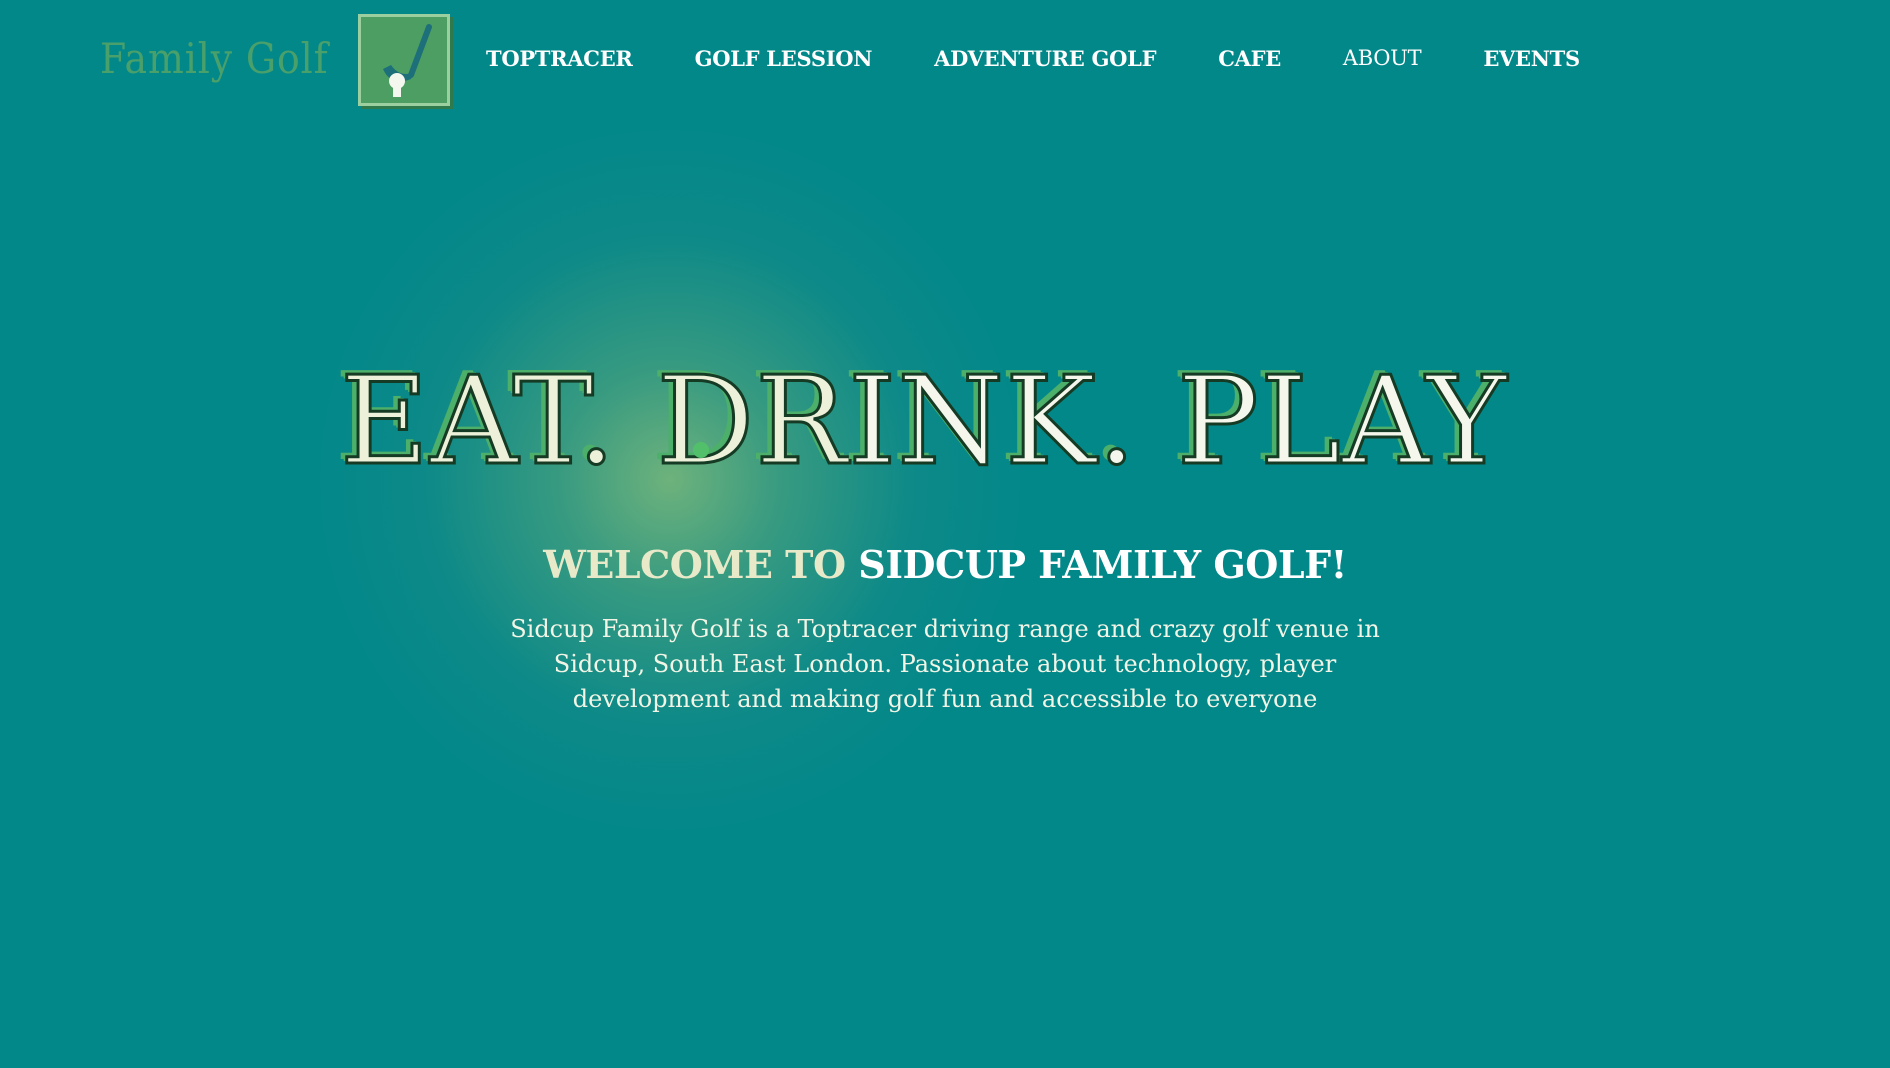  I want to click on site-logo: Family Golf, so click(275, 59).